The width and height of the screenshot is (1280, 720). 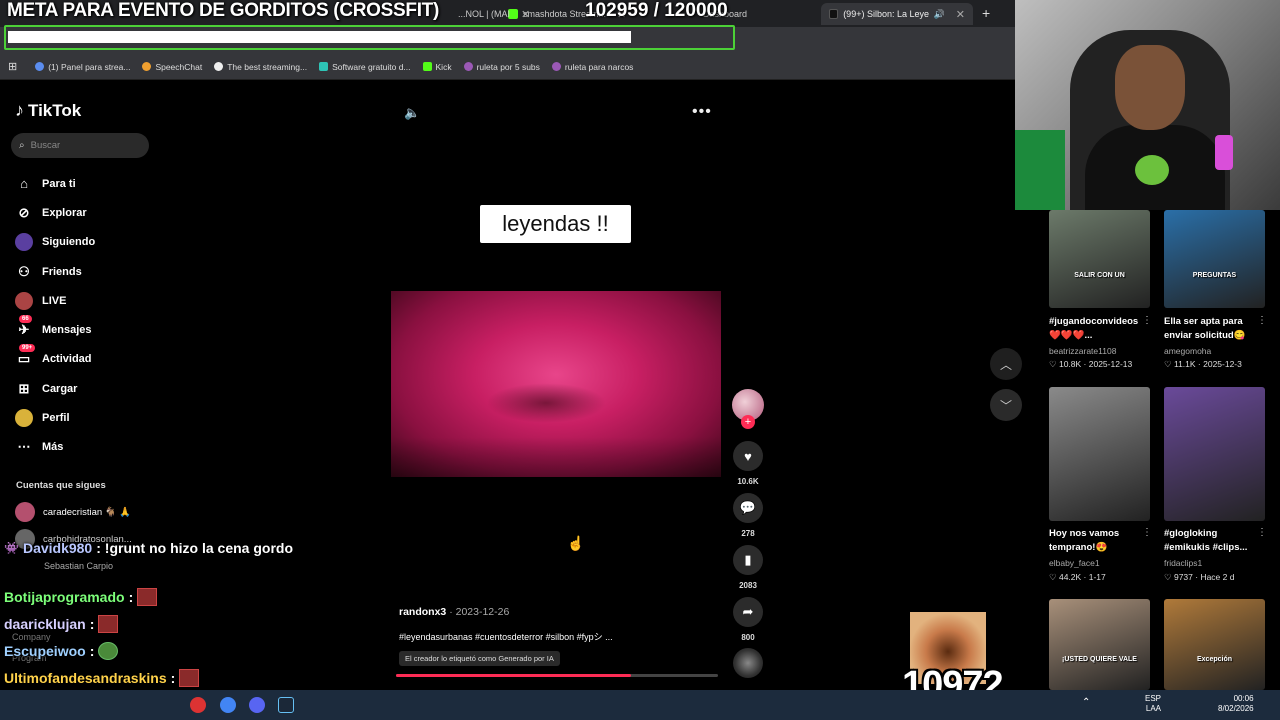 What do you see at coordinates (546, 403) in the screenshot?
I see `video-figure` at bounding box center [546, 403].